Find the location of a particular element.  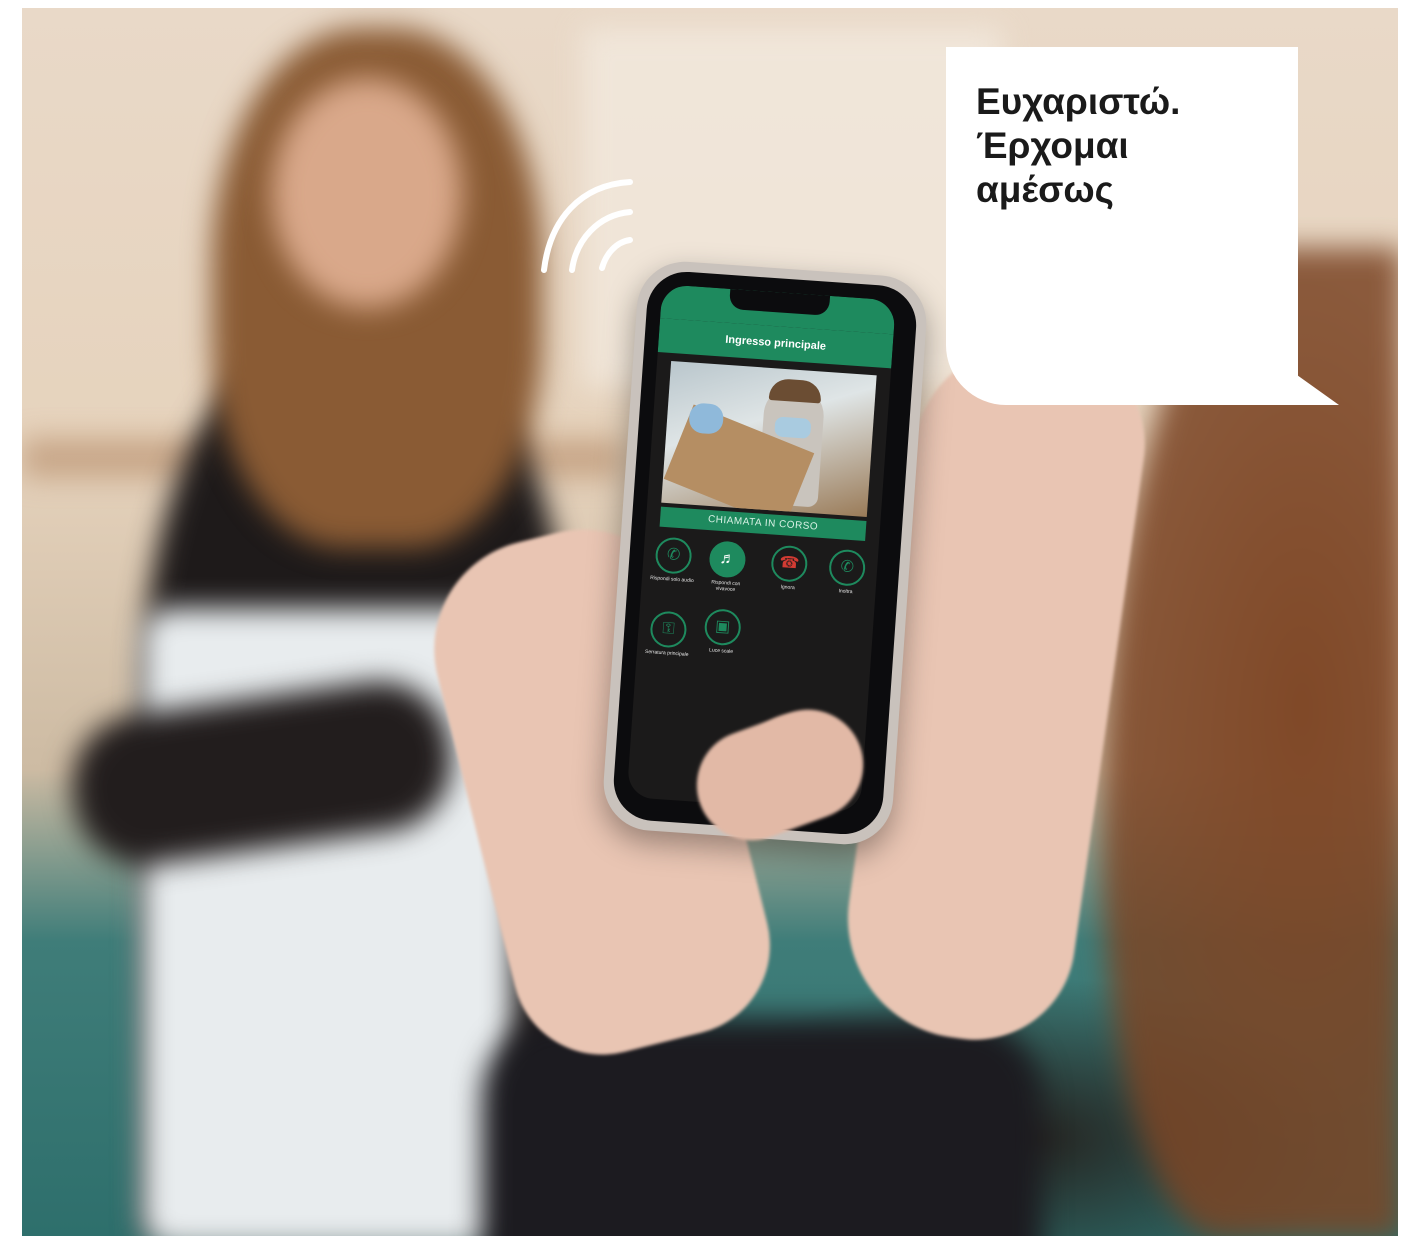

forward-button: ✆ Inoltra is located at coordinates (846, 572).